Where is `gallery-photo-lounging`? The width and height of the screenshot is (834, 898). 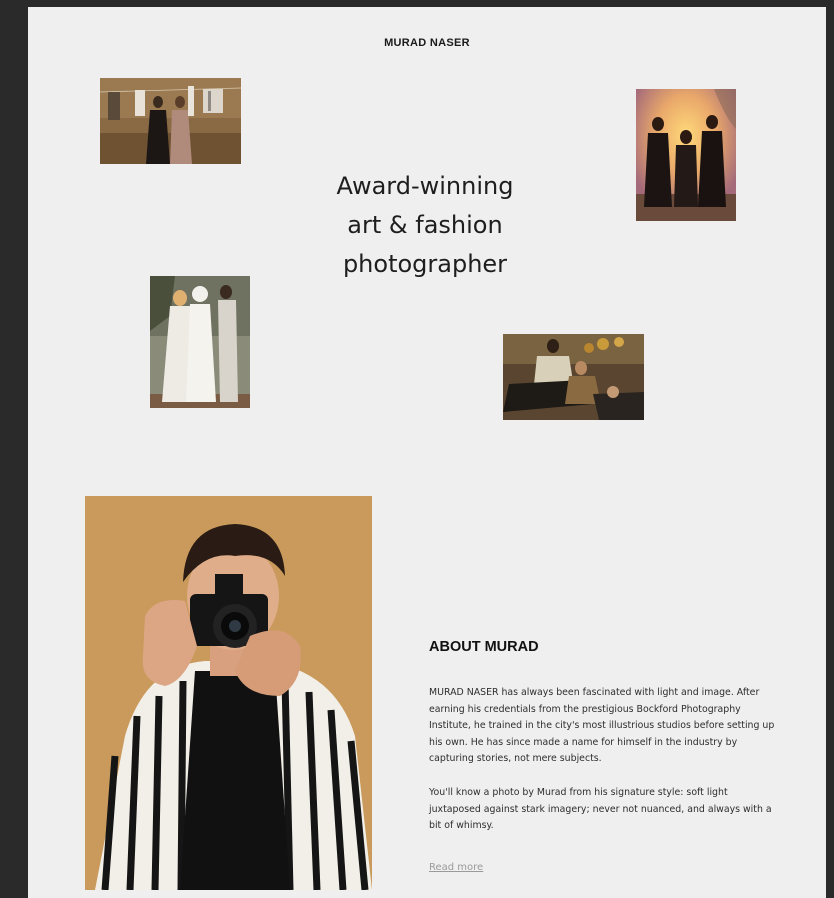
gallery-photo-lounging is located at coordinates (573, 377).